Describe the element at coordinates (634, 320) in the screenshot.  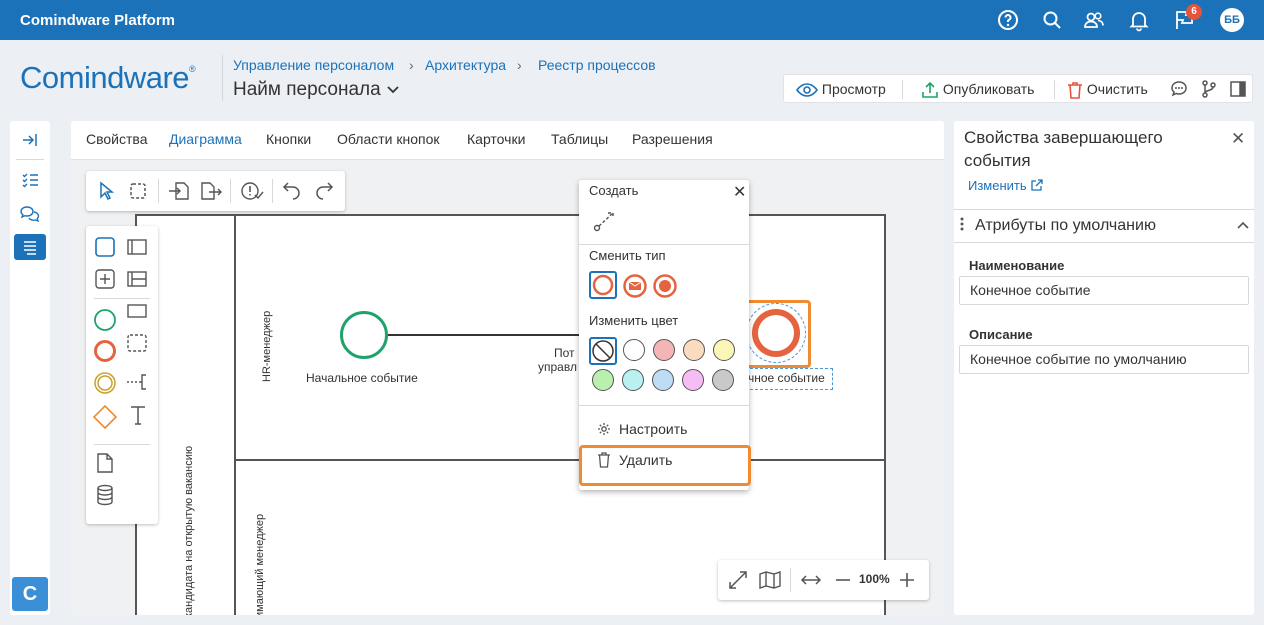
I see `change-color-header: Изменить цвет` at that location.